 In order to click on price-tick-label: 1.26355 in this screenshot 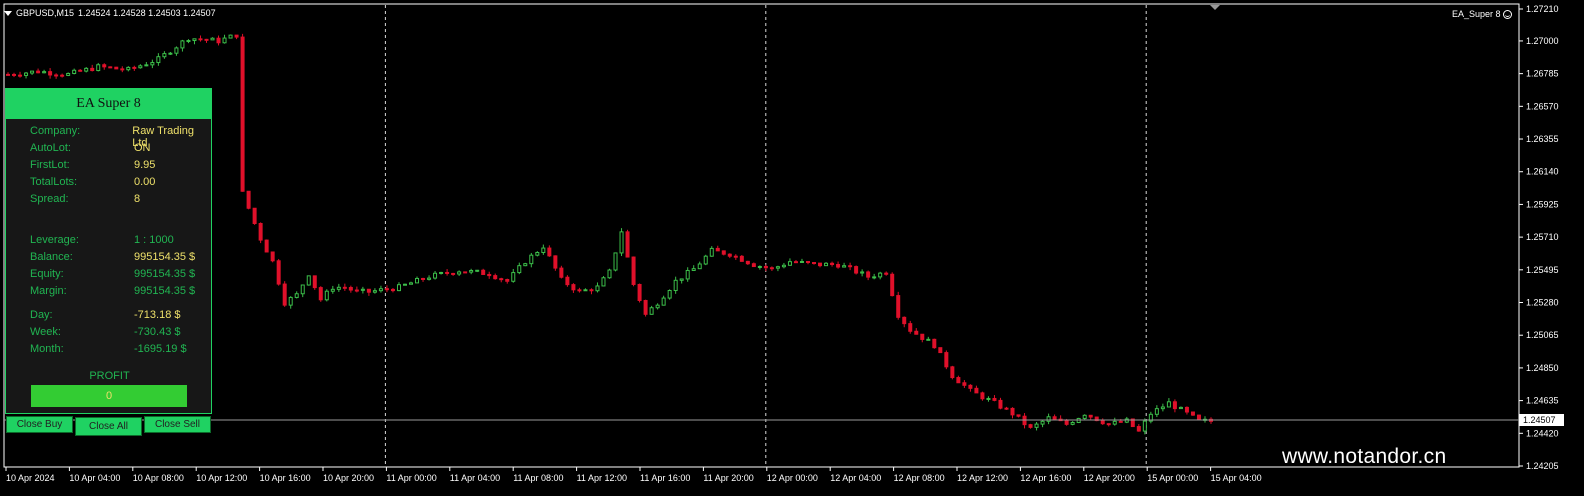, I will do `click(1542, 139)`.